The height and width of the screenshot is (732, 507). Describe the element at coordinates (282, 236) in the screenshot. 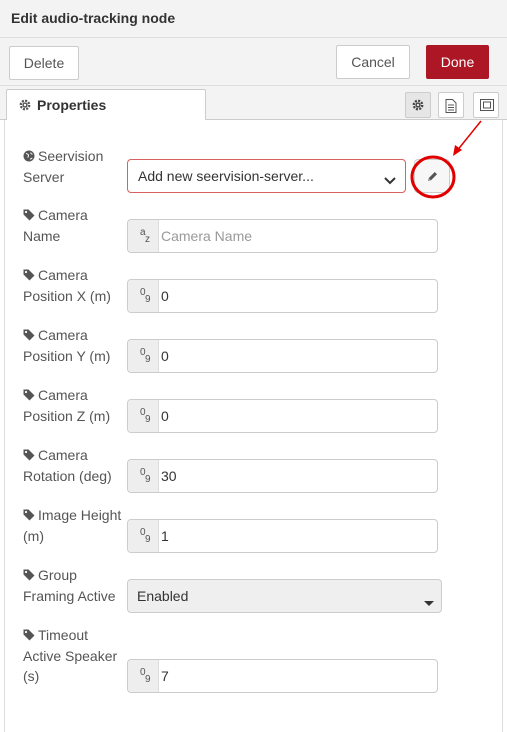

I see `camera-name-field: az Camera Name` at that location.